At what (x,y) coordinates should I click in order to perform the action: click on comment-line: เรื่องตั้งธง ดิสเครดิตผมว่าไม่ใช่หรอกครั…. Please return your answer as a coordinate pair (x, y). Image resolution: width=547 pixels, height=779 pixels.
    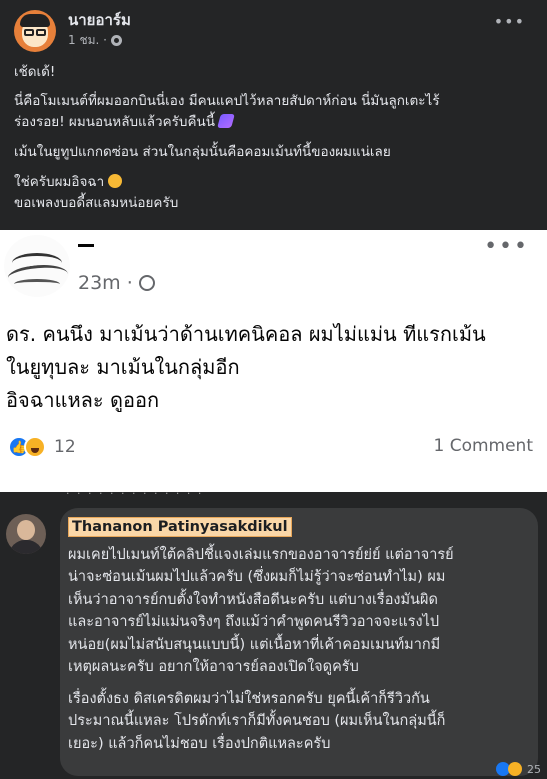
    Looking at the image, I should click on (249, 699).